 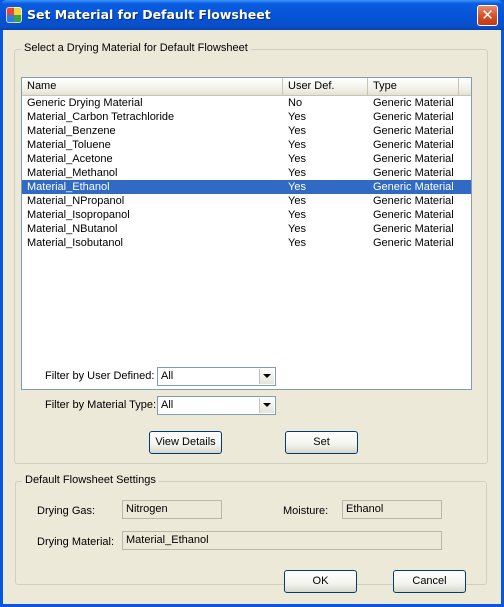 I want to click on cell-name: Material_Toluene, so click(x=69, y=145).